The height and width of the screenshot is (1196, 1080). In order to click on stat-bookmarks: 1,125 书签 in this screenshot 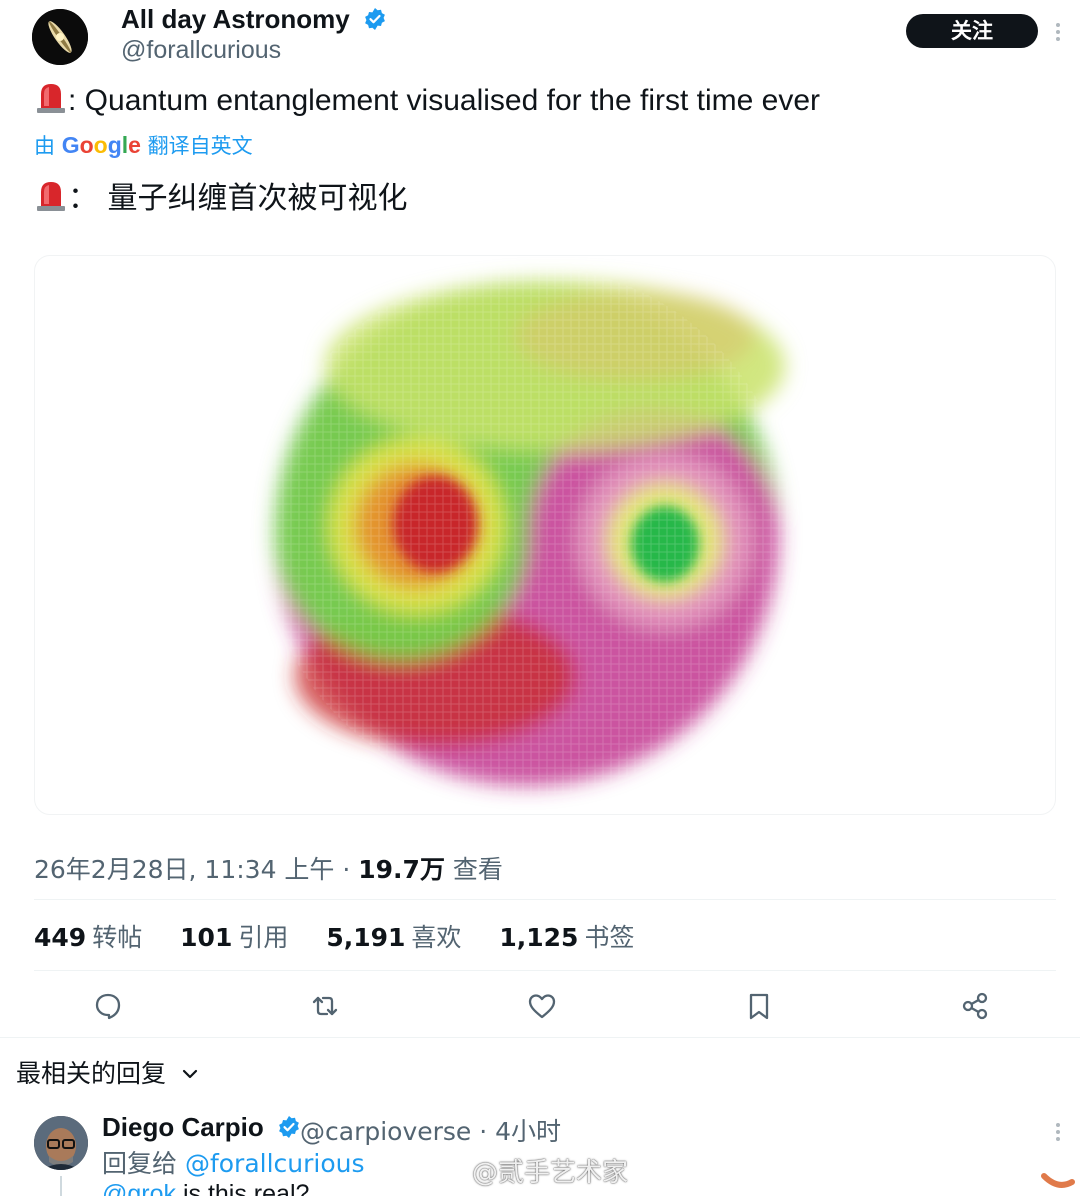, I will do `click(566, 936)`.